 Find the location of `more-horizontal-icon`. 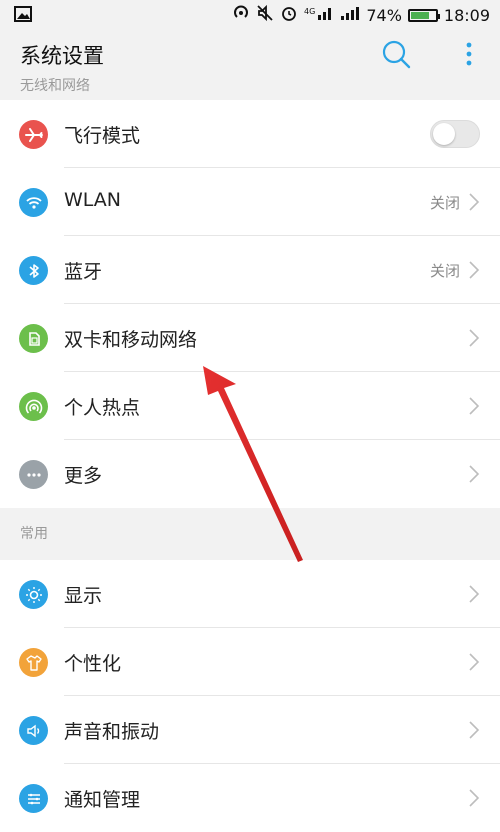

more-horizontal-icon is located at coordinates (33, 474).